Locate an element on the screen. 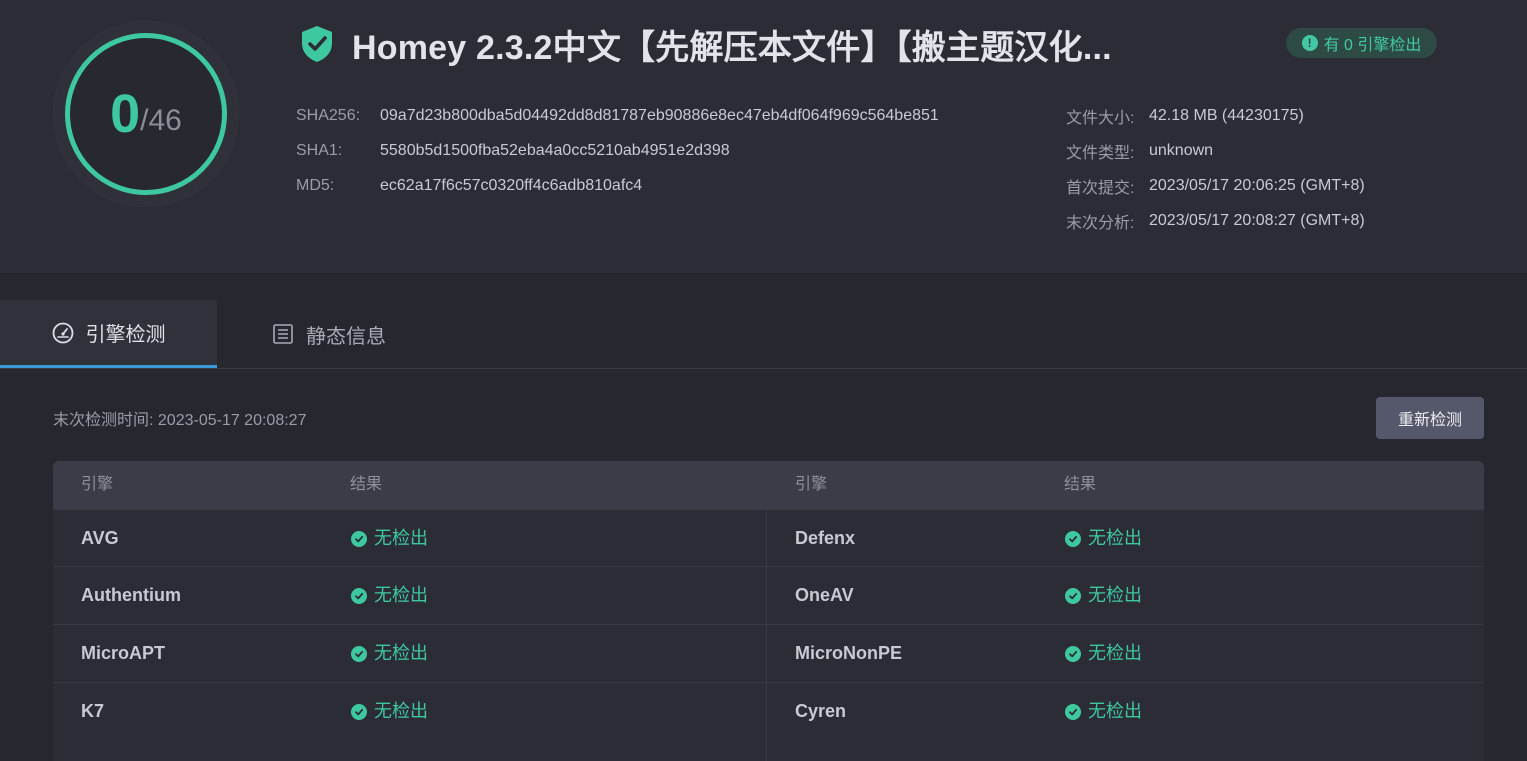 The width and height of the screenshot is (1527, 761). table-header-row: 引擎 结果 引擎 结果 is located at coordinates (768, 485).